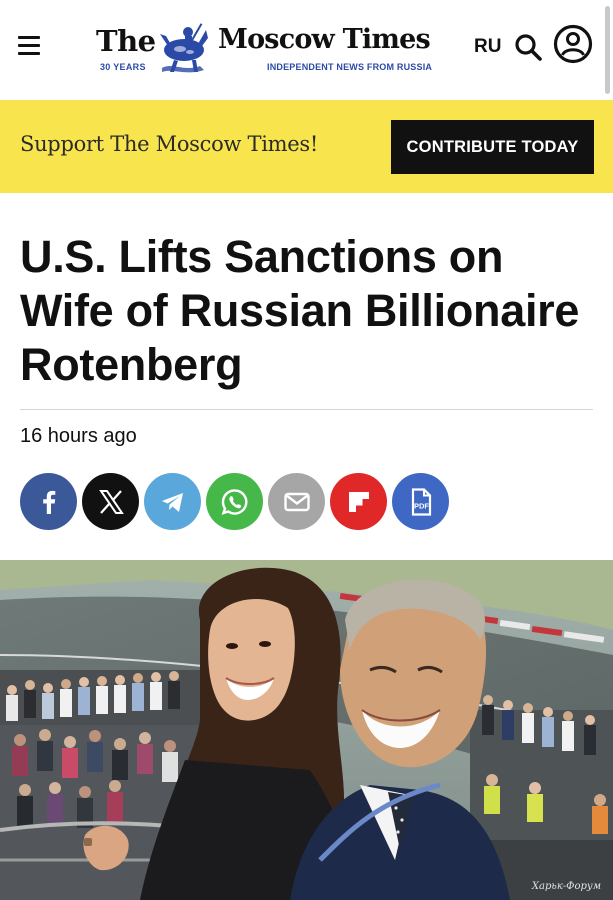  I want to click on share-facebook-button, so click(48, 501).